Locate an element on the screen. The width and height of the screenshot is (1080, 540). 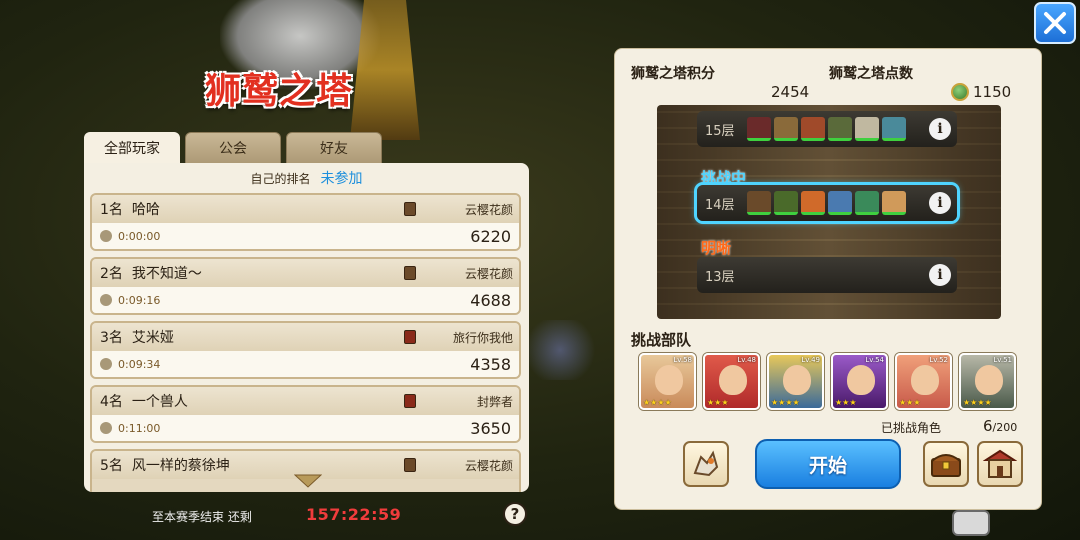
tab-all-players: 全部玩家 is located at coordinates (132, 148).